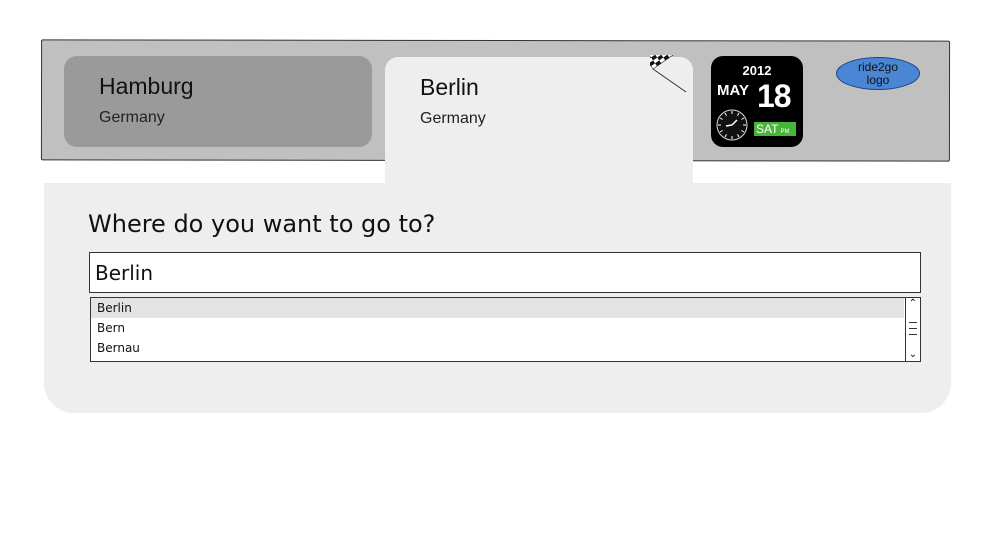 Image resolution: width=991 pixels, height=545 pixels. What do you see at coordinates (497, 308) in the screenshot?
I see `suggestion-item: Berlin` at bounding box center [497, 308].